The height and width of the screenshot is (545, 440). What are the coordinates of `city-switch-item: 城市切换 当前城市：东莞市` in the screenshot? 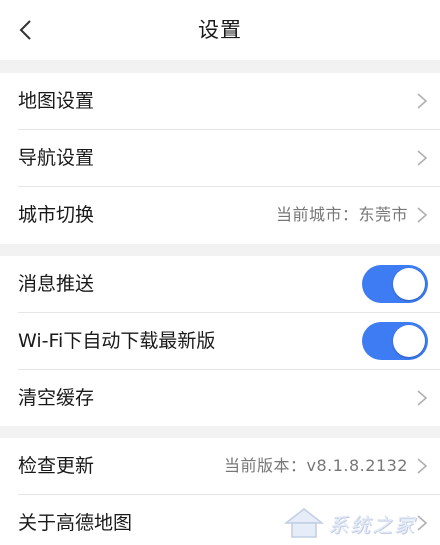 It's located at (220, 215).